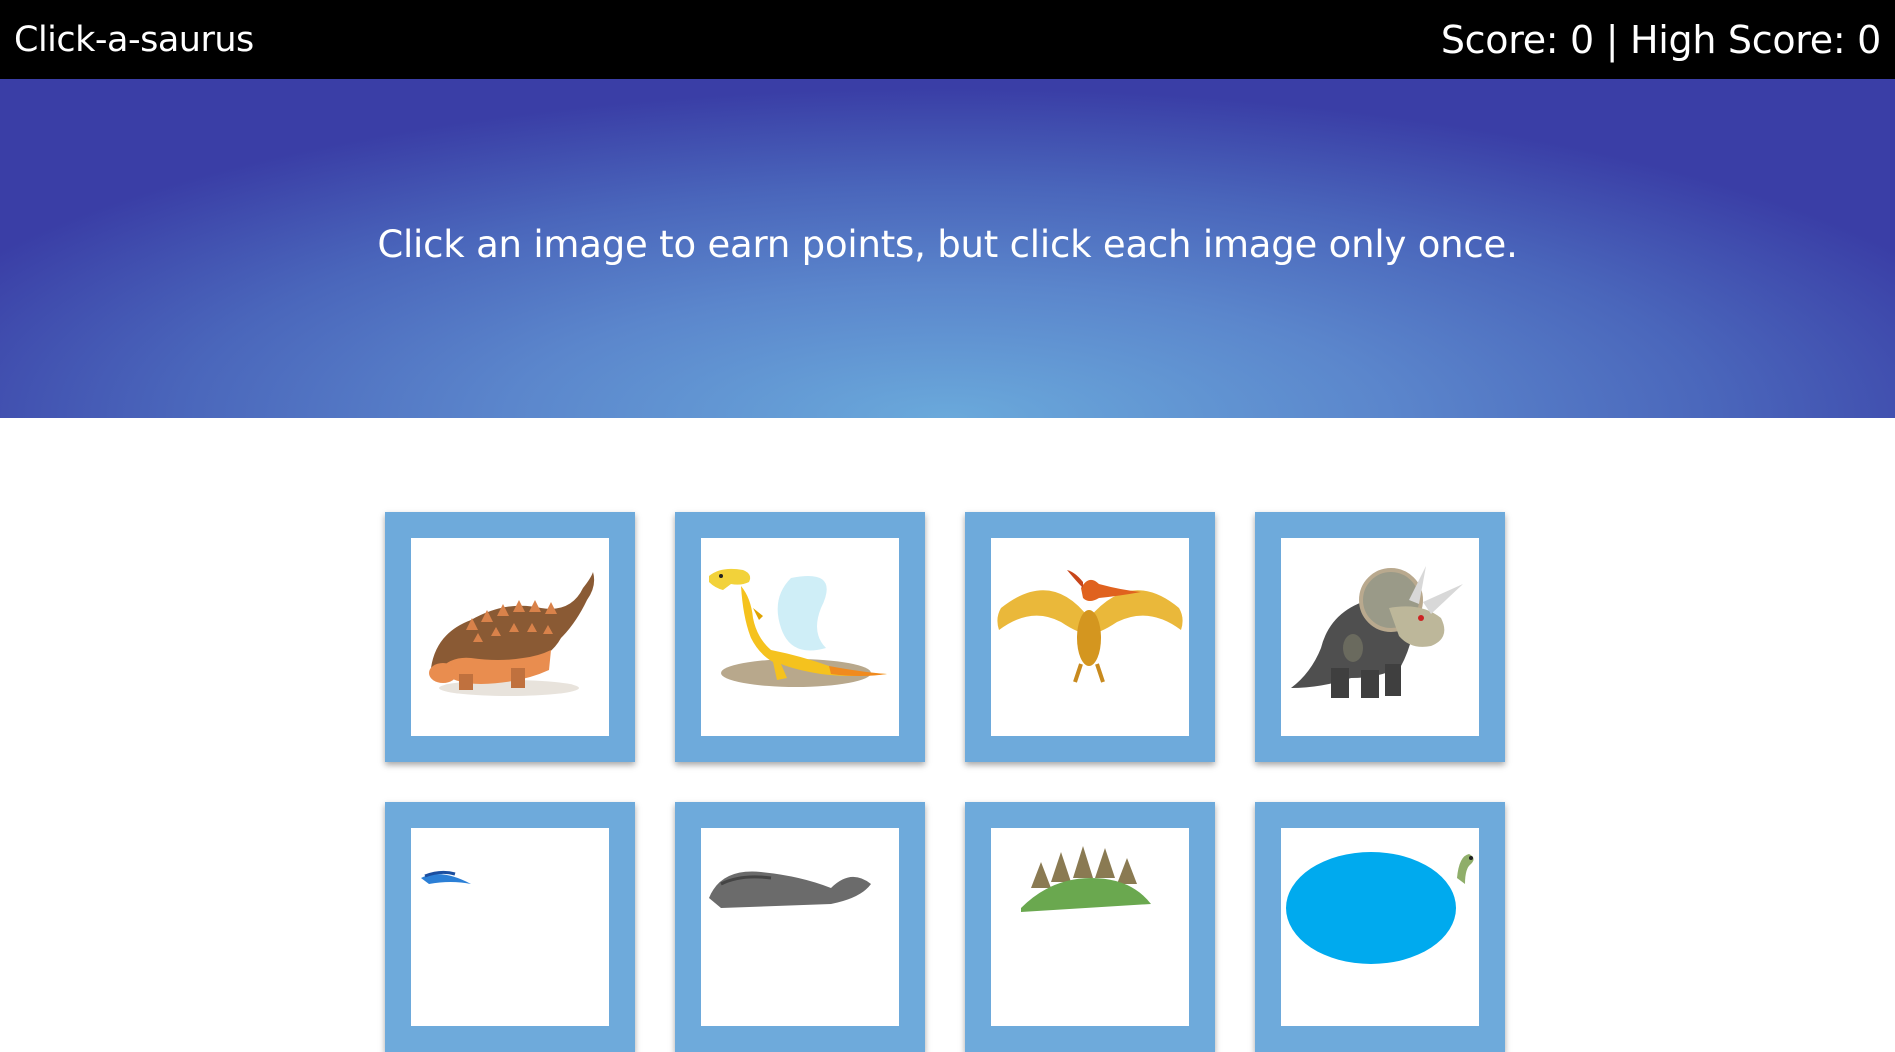 The width and height of the screenshot is (1895, 1052). I want to click on brand-title: Click-a-saurus, so click(134, 40).